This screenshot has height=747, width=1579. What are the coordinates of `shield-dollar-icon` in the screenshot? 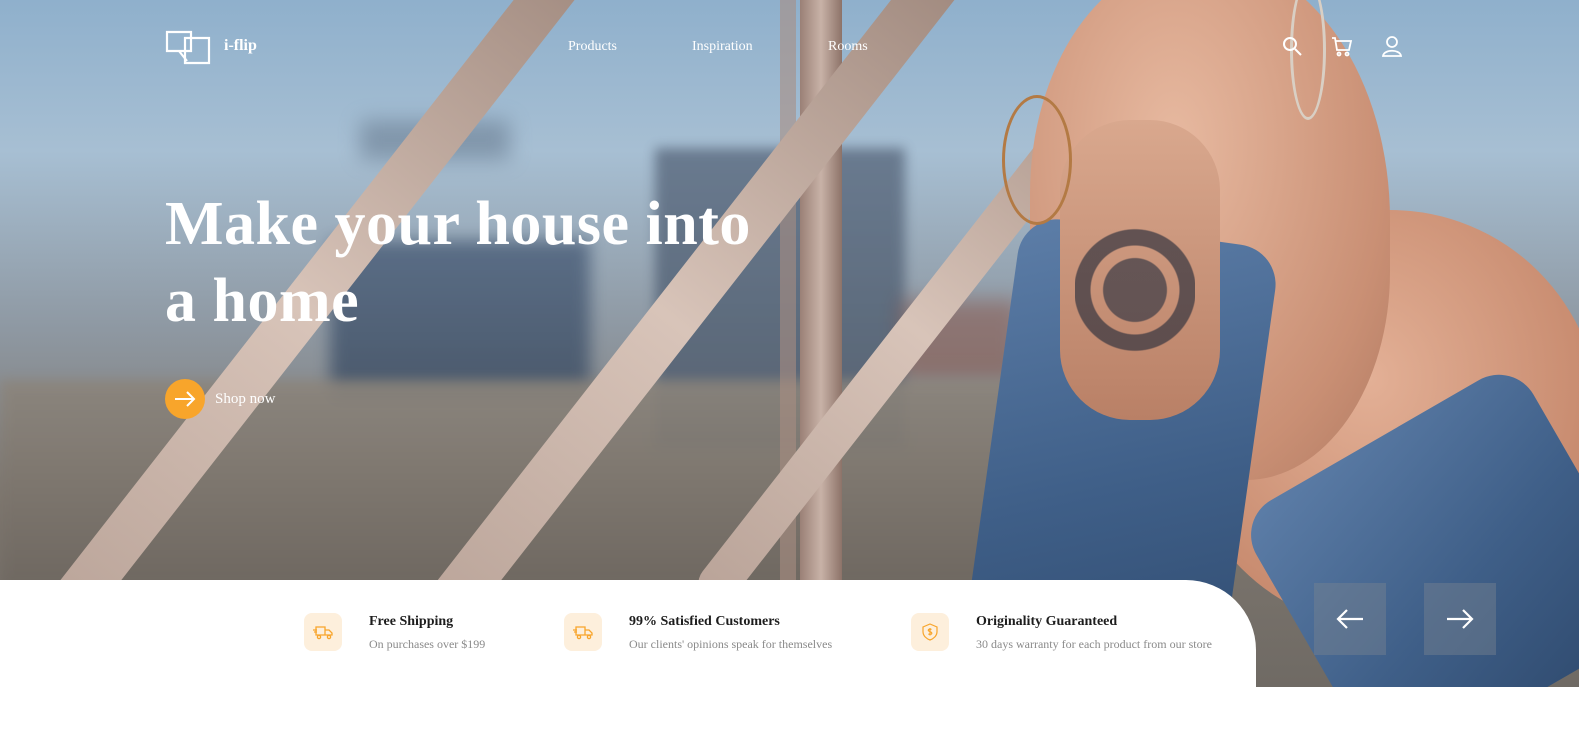 It's located at (930, 632).